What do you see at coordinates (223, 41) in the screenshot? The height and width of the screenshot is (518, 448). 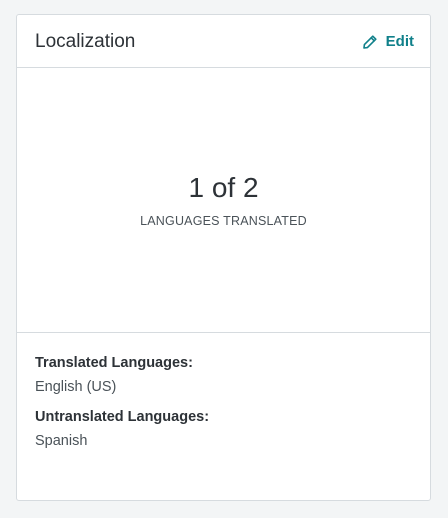 I see `card-header: Localization Edit` at bounding box center [223, 41].